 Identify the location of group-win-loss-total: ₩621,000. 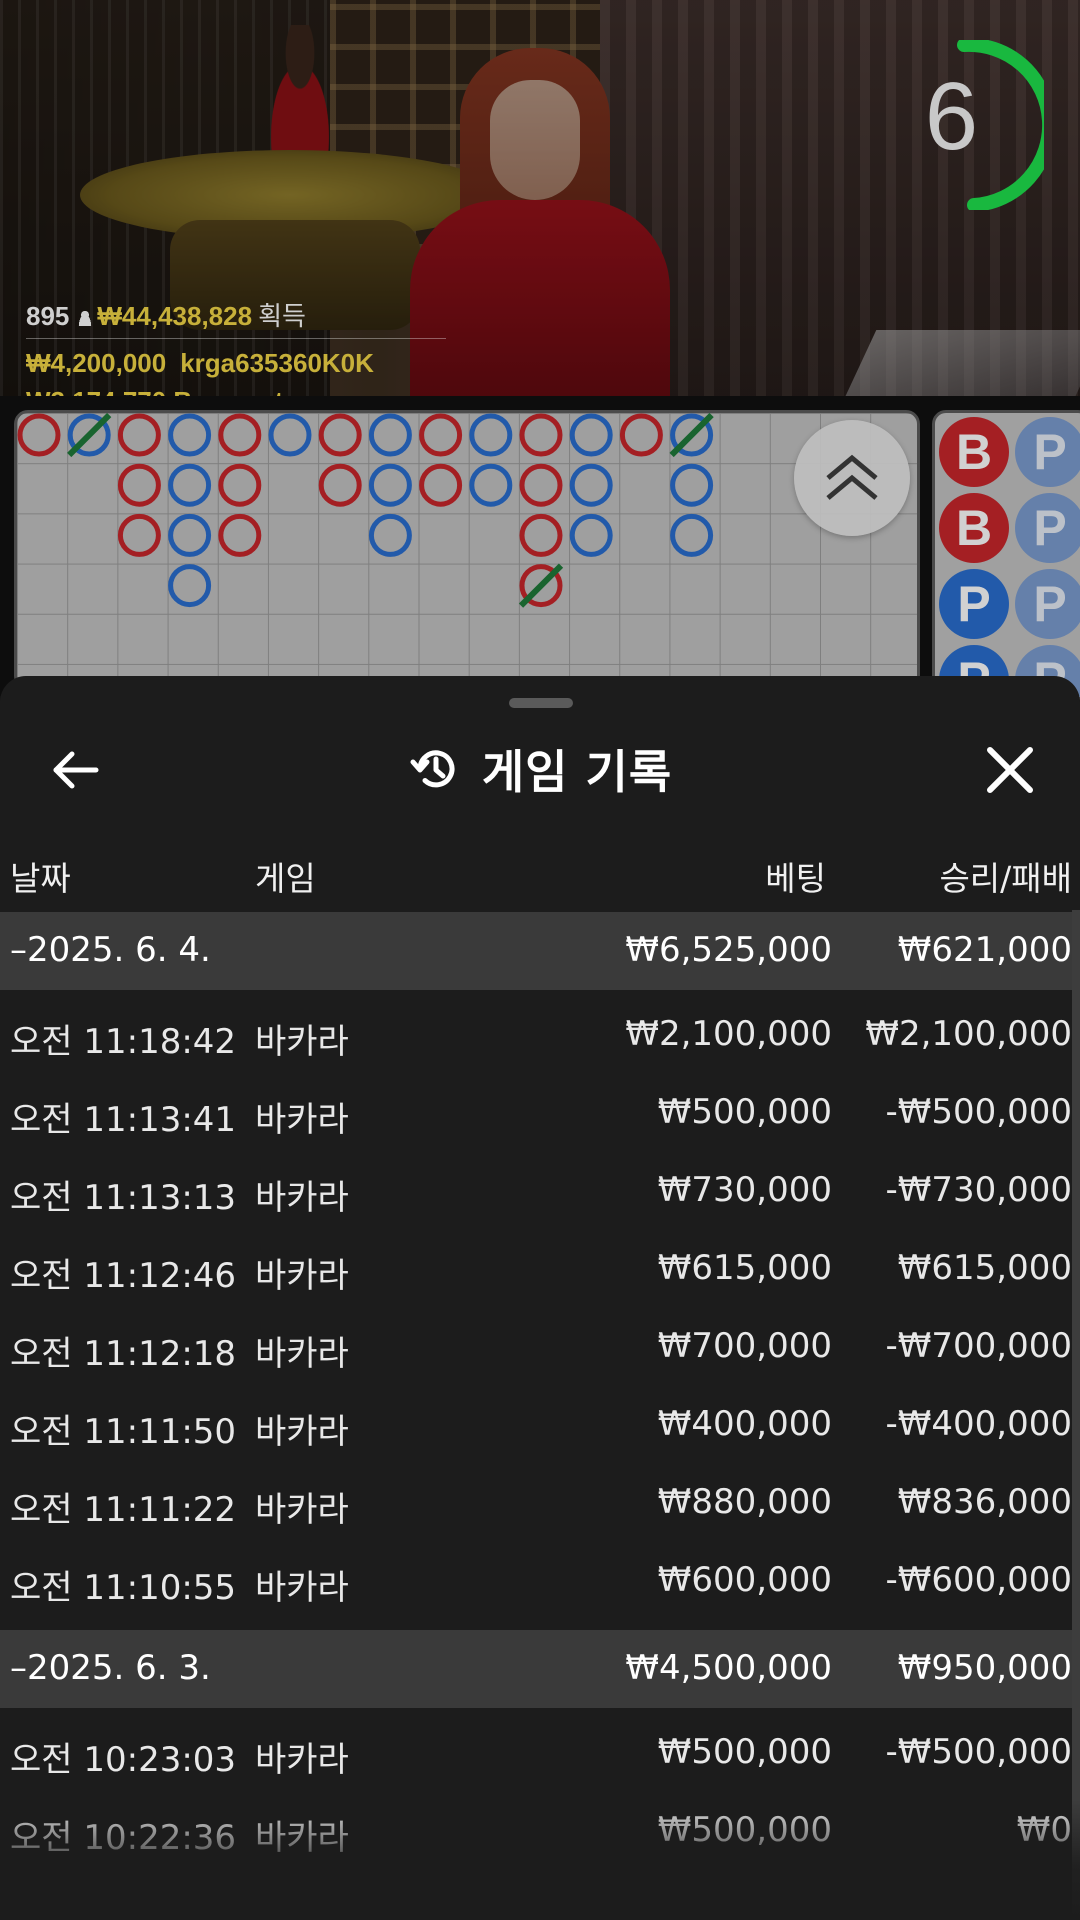
(984, 950).